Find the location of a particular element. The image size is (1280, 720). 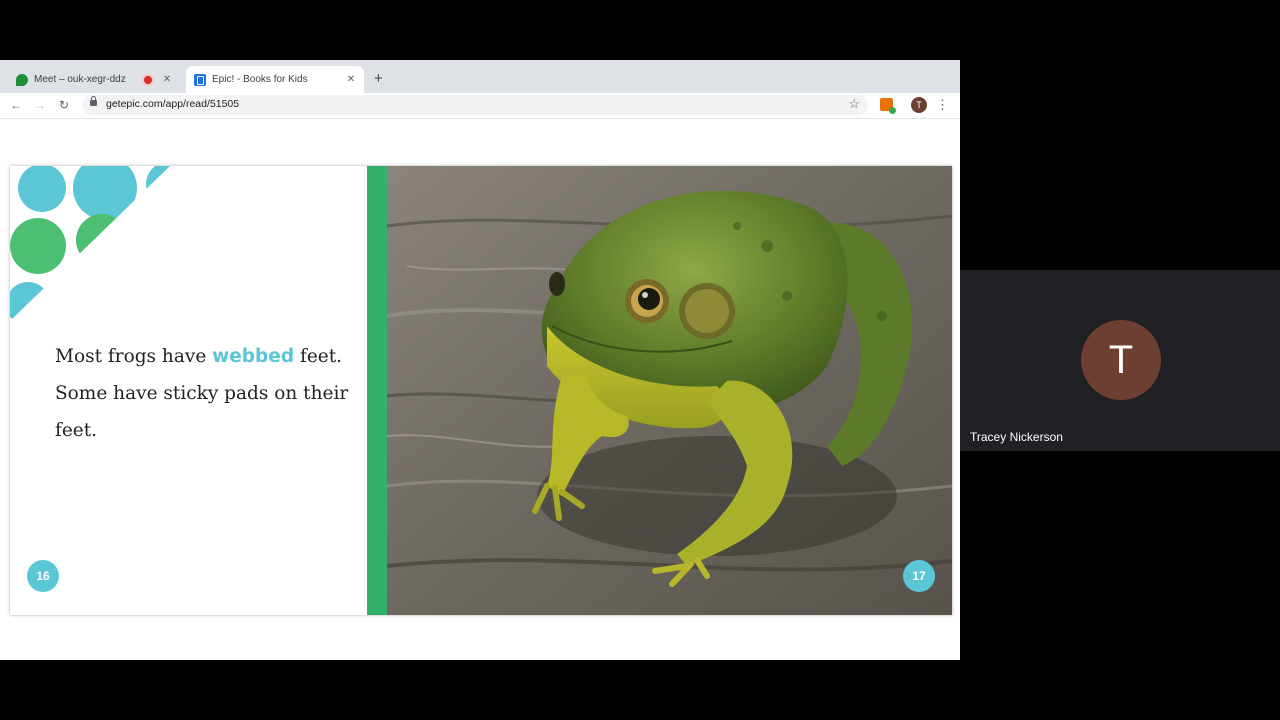

bookmark-star-icon: ☆ is located at coordinates (854, 104).